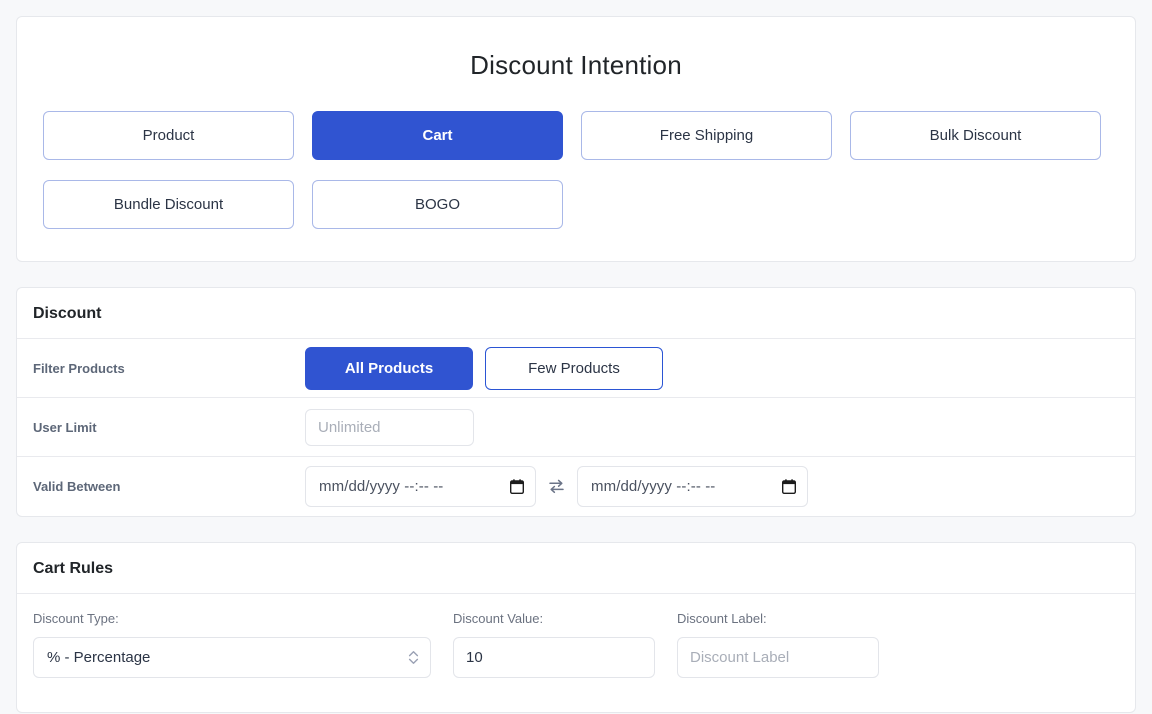  Describe the element at coordinates (576, 65) in the screenshot. I see `page-title: Discount Intention` at that location.